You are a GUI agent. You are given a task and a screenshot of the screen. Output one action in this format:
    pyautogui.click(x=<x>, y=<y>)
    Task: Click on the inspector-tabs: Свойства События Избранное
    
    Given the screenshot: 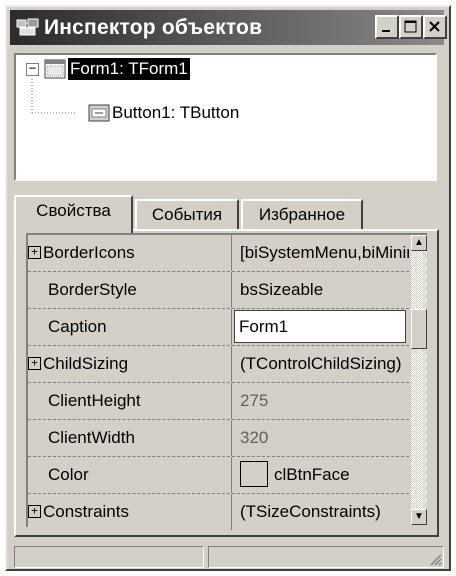 What is the action you would take?
    pyautogui.click(x=225, y=214)
    